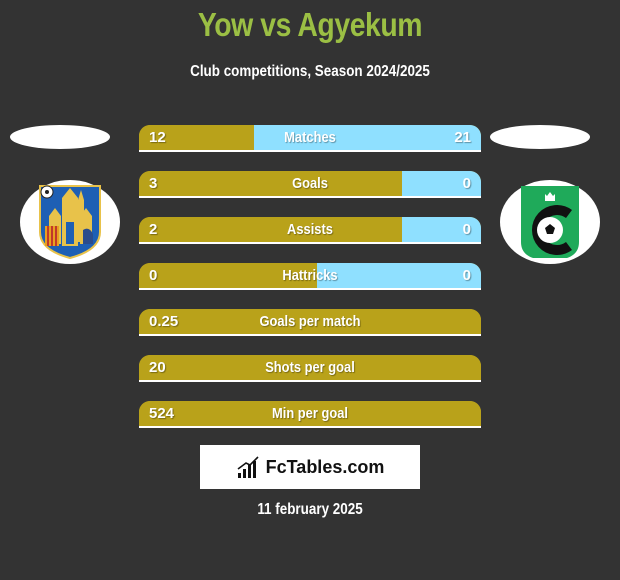  What do you see at coordinates (540, 137) in the screenshot?
I see `right-player-oval` at bounding box center [540, 137].